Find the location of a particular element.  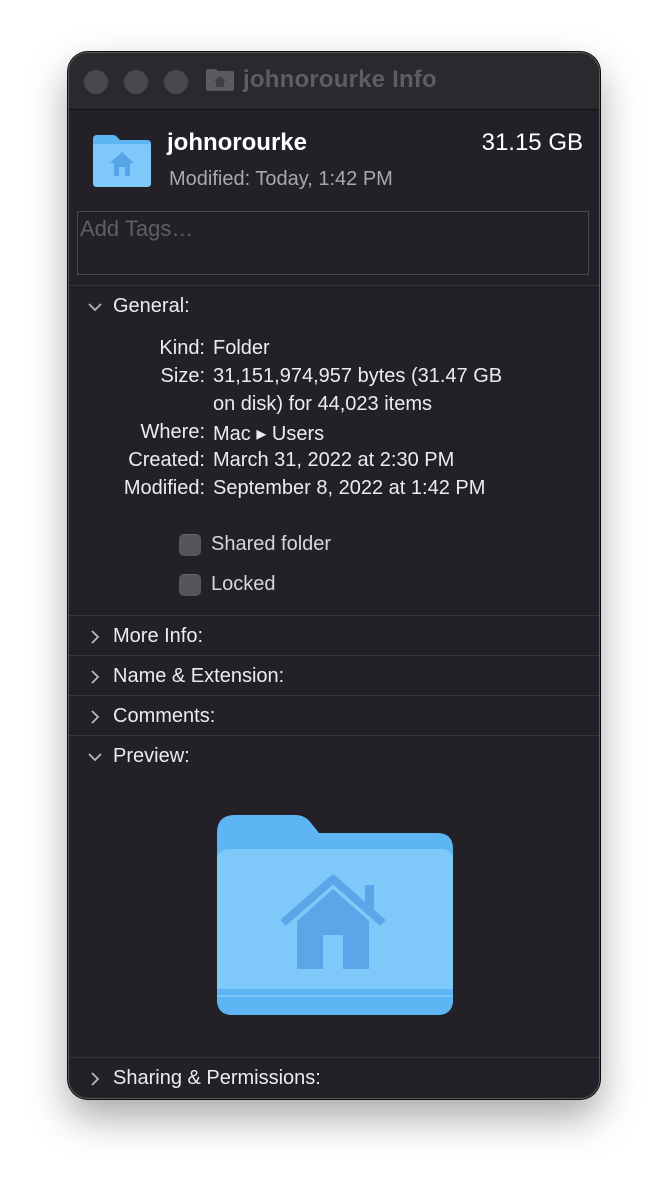

section-comments-label: Comments: is located at coordinates (164, 716).